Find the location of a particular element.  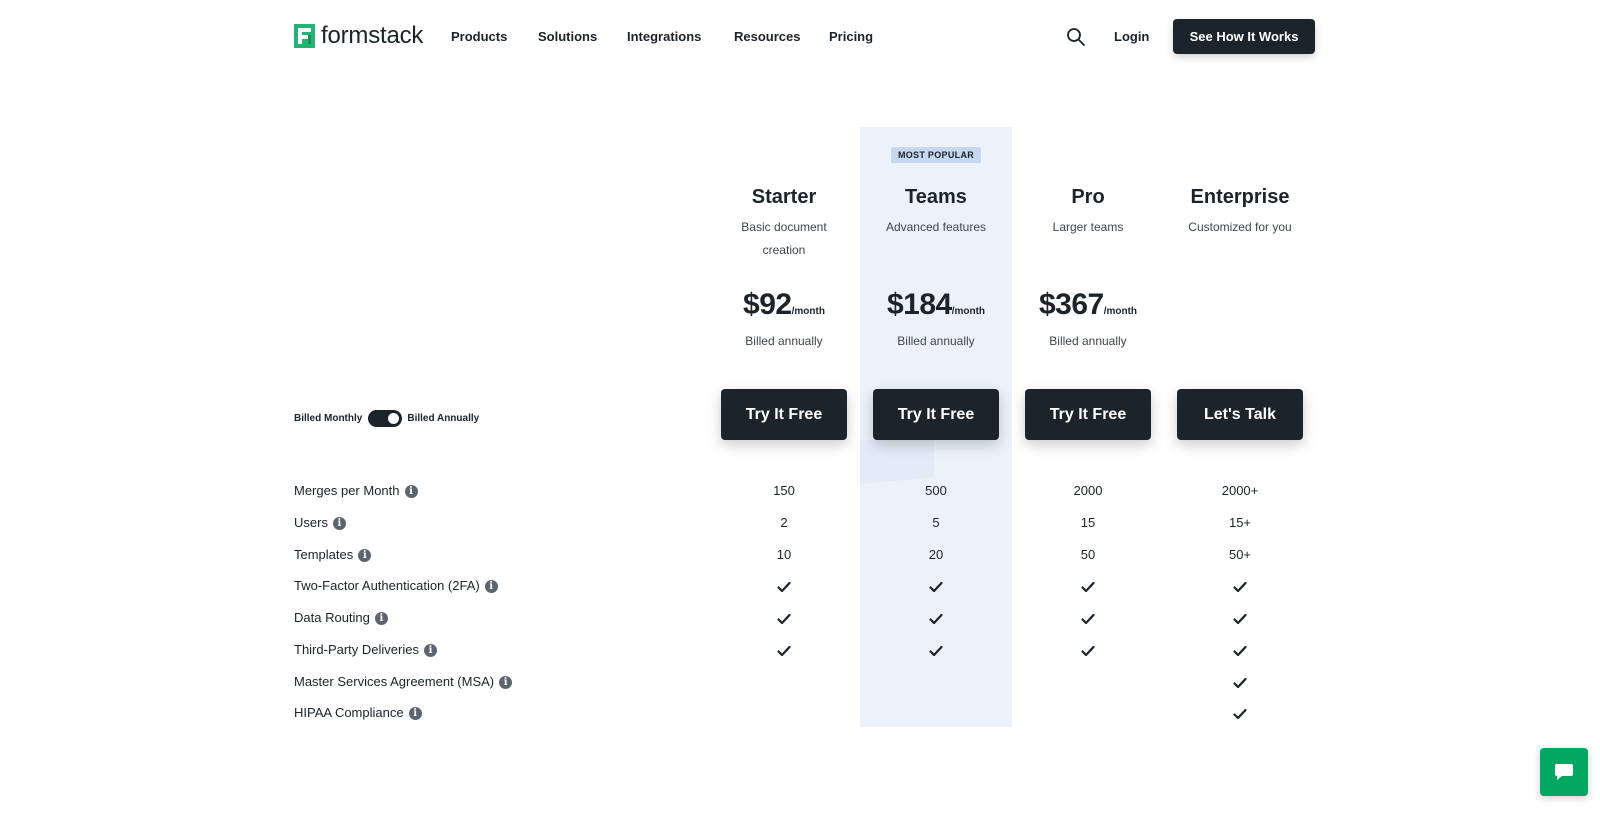

nav-pricing: Pricing is located at coordinates (851, 37).